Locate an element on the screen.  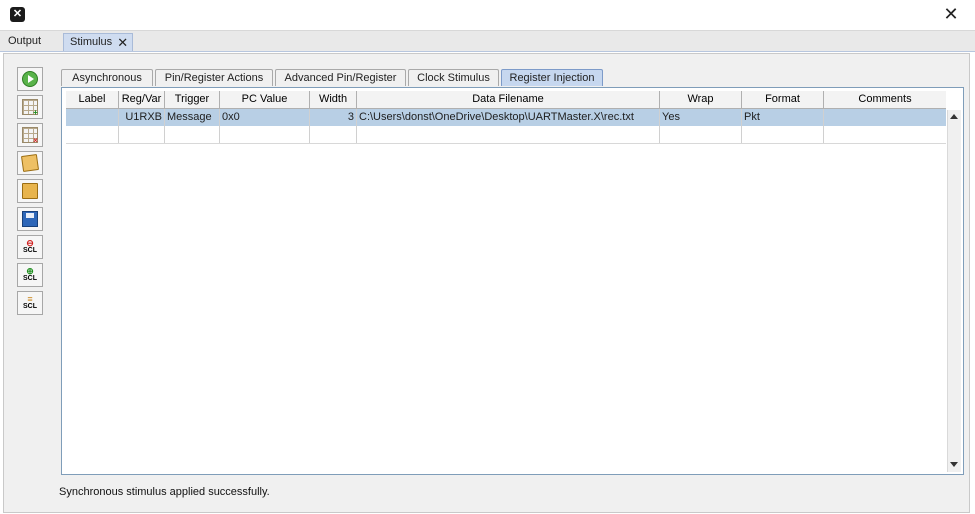
window-tab-strip: Output Stimulus ✕ is located at coordinates (487, 41).